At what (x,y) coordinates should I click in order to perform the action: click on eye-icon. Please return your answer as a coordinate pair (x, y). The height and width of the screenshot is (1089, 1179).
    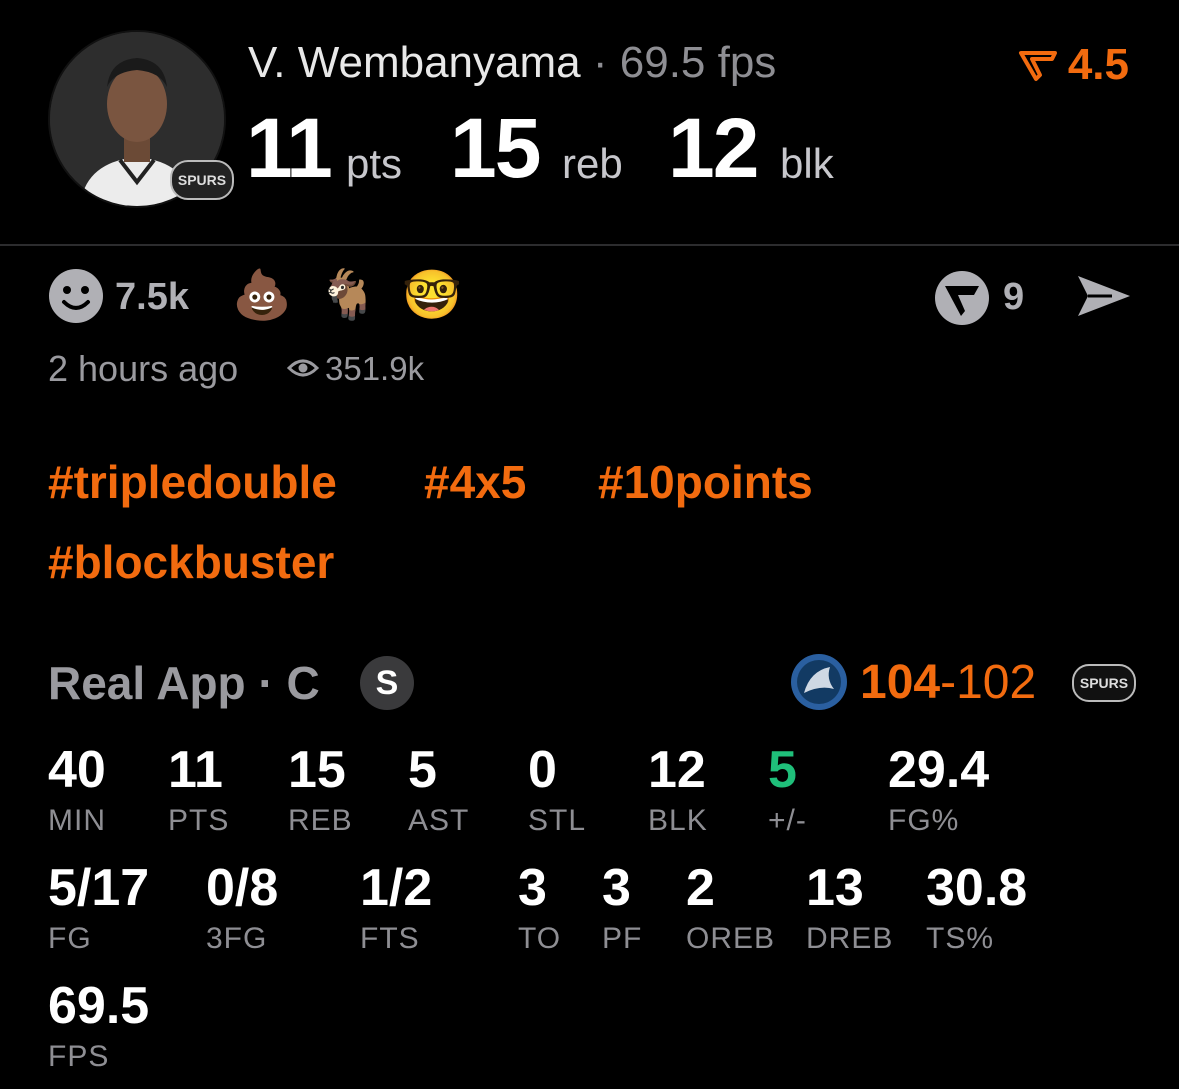
    Looking at the image, I should click on (303, 368).